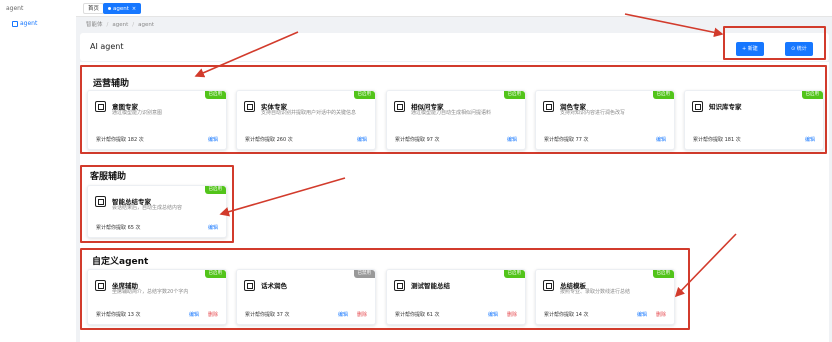 This screenshot has height=342, width=832. I want to click on card-description: 支持对知识内容进行润色改写, so click(593, 113).